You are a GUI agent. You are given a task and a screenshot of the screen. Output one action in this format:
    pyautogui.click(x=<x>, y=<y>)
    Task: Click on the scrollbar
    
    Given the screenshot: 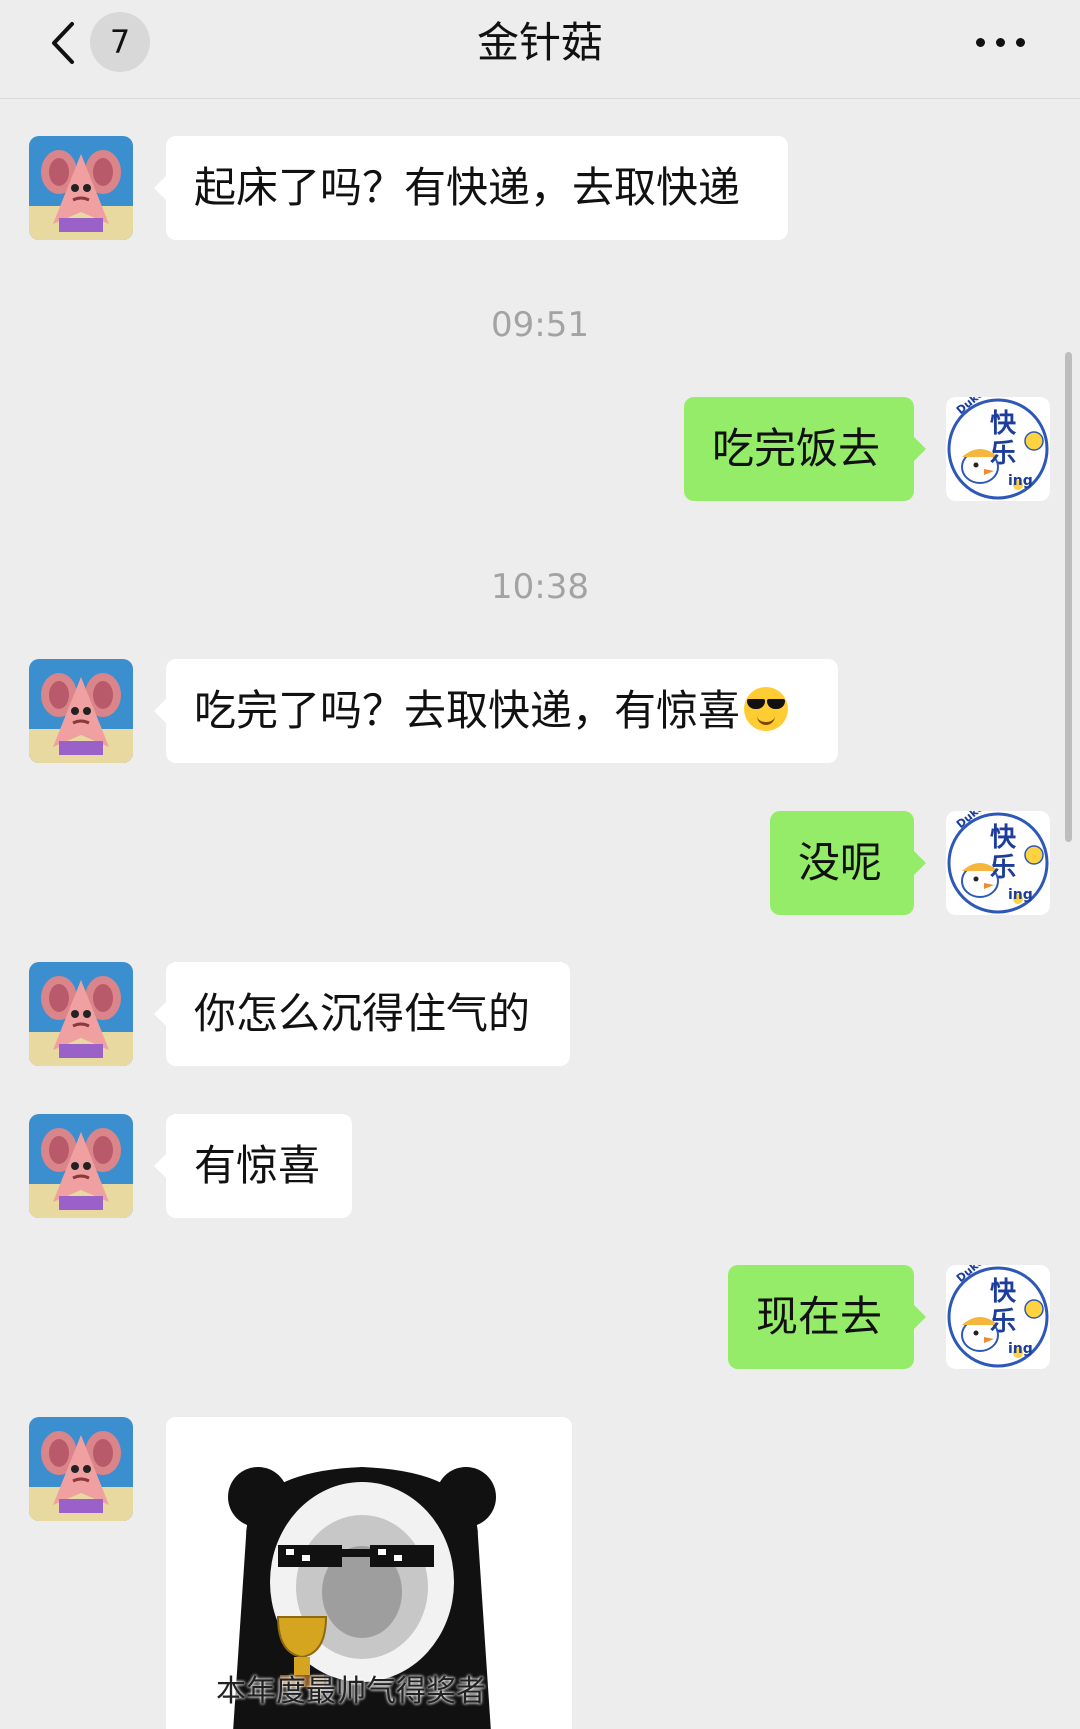 What is the action you would take?
    pyautogui.click(x=1068, y=597)
    